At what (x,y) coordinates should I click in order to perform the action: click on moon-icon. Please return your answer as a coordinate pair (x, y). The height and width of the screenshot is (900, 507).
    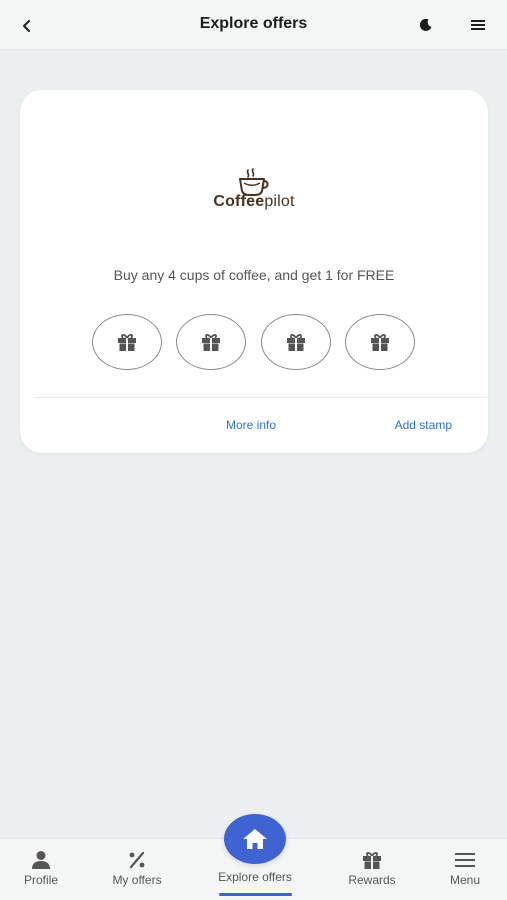
    Looking at the image, I should click on (425, 24).